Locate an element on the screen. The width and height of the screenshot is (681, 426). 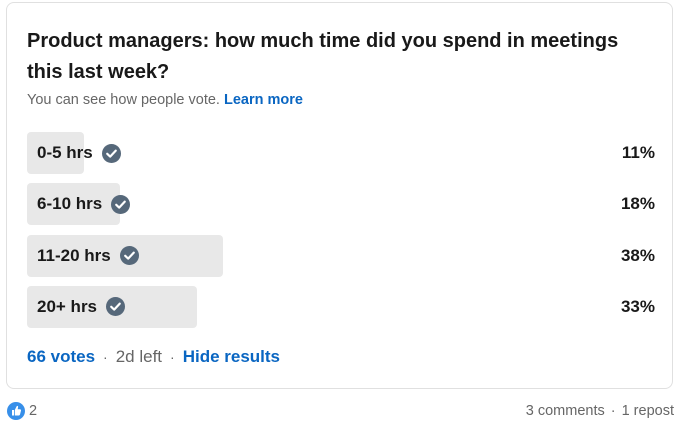
poll-option-percent: 33% is located at coordinates (637, 306).